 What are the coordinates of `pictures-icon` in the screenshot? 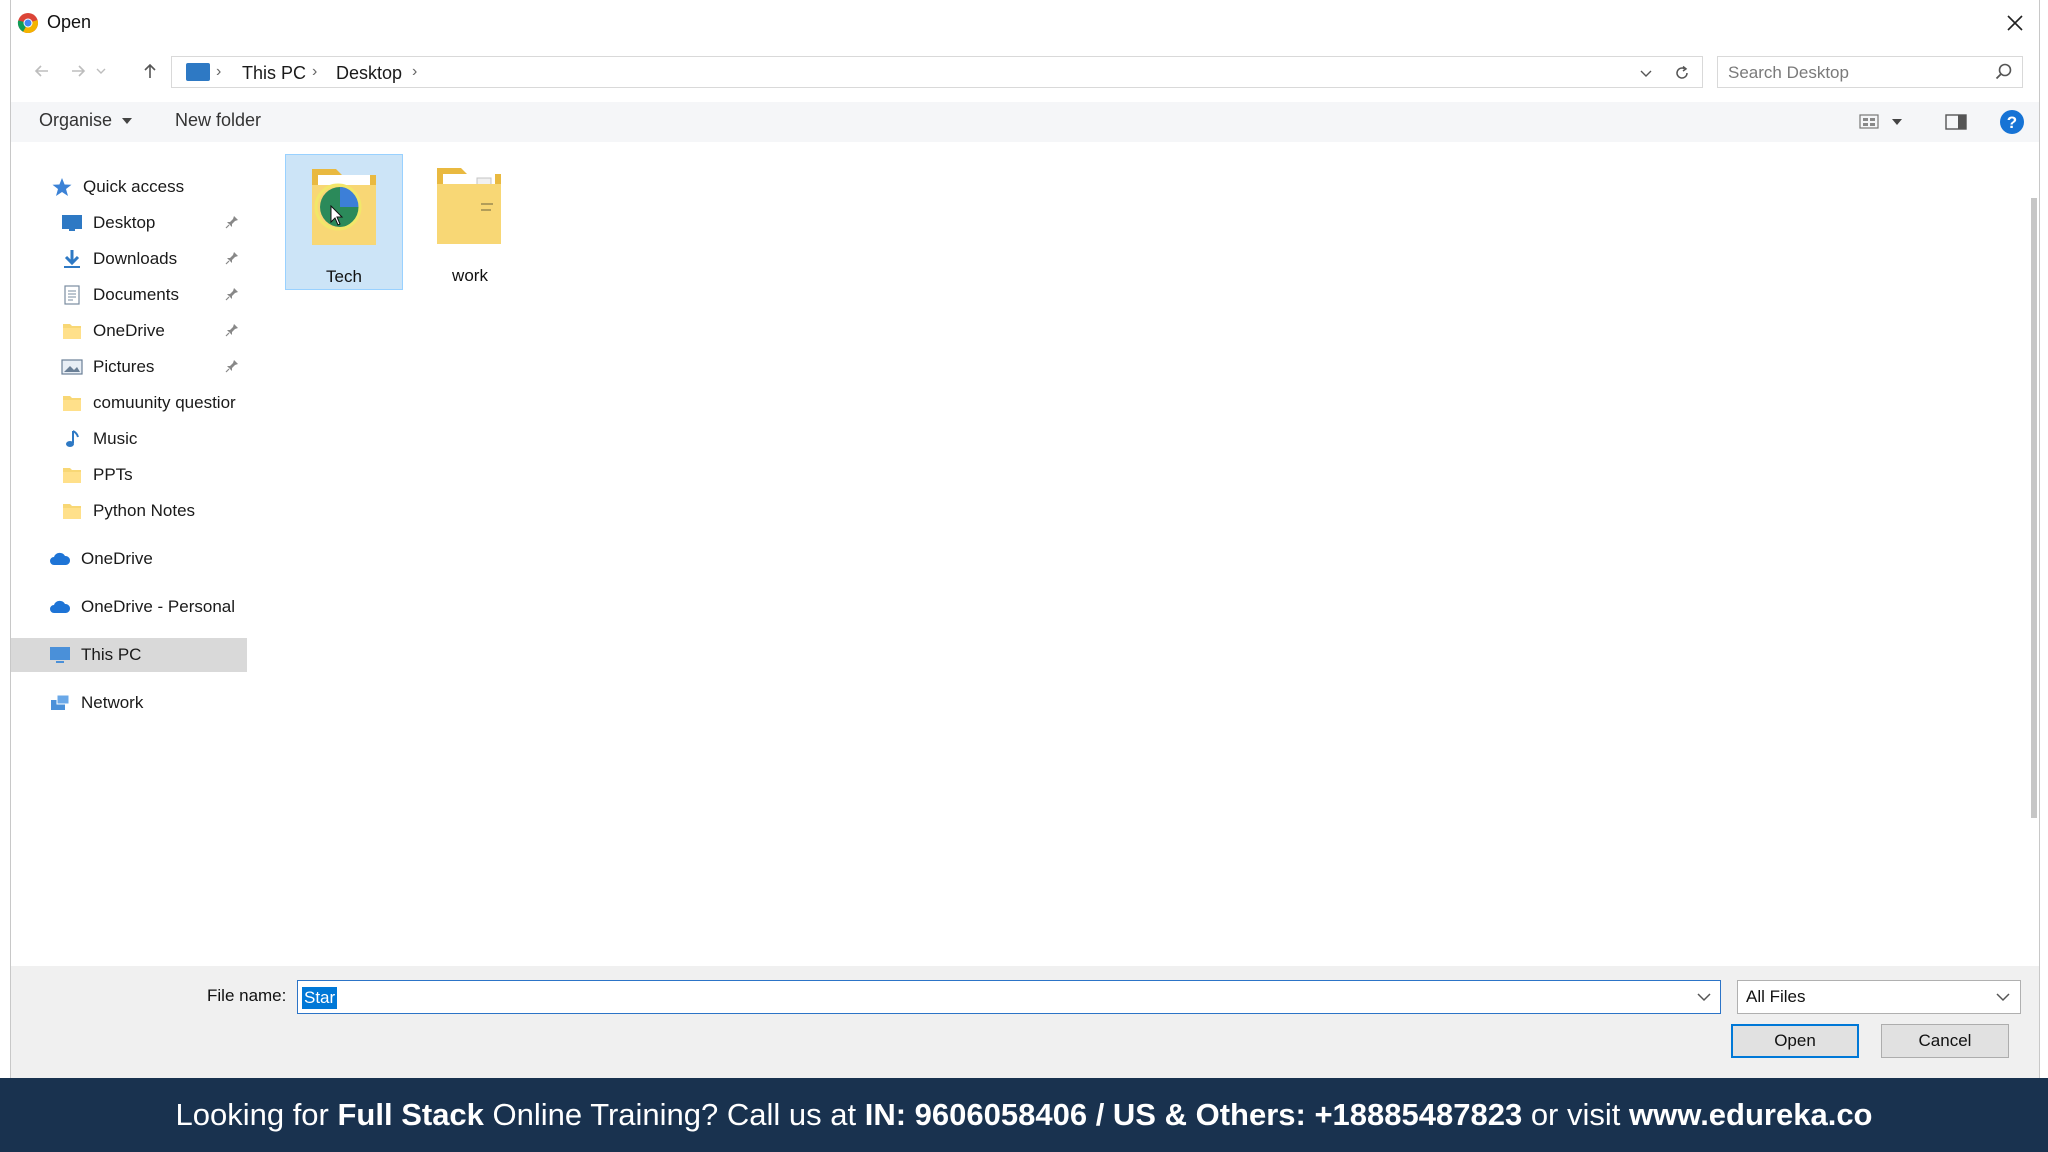 It's located at (72, 367).